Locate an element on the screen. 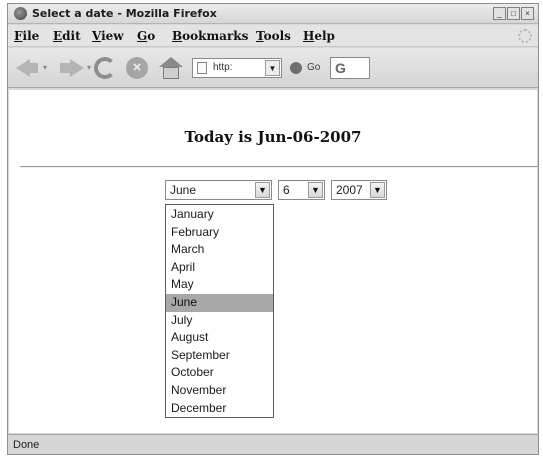 Image resolution: width=543 pixels, height=461 pixels. window-controls: _ □ × is located at coordinates (513, 14).